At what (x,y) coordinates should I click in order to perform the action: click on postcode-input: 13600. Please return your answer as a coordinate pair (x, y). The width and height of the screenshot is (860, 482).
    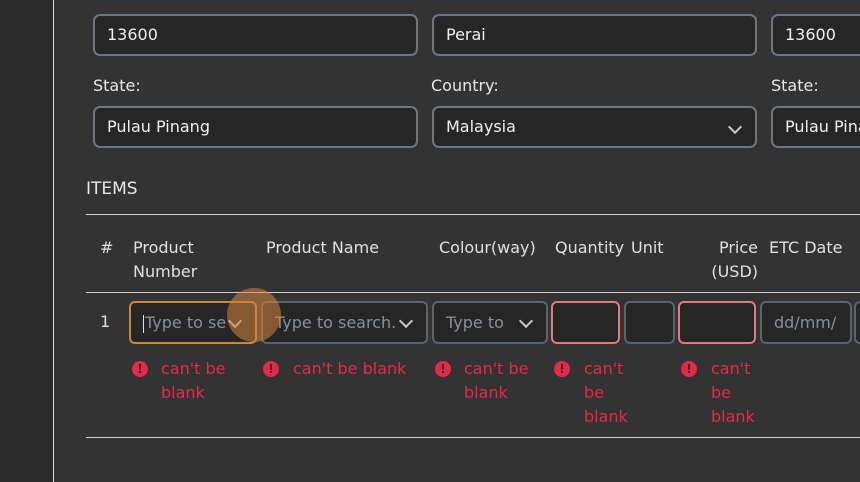
    Looking at the image, I should click on (255, 35).